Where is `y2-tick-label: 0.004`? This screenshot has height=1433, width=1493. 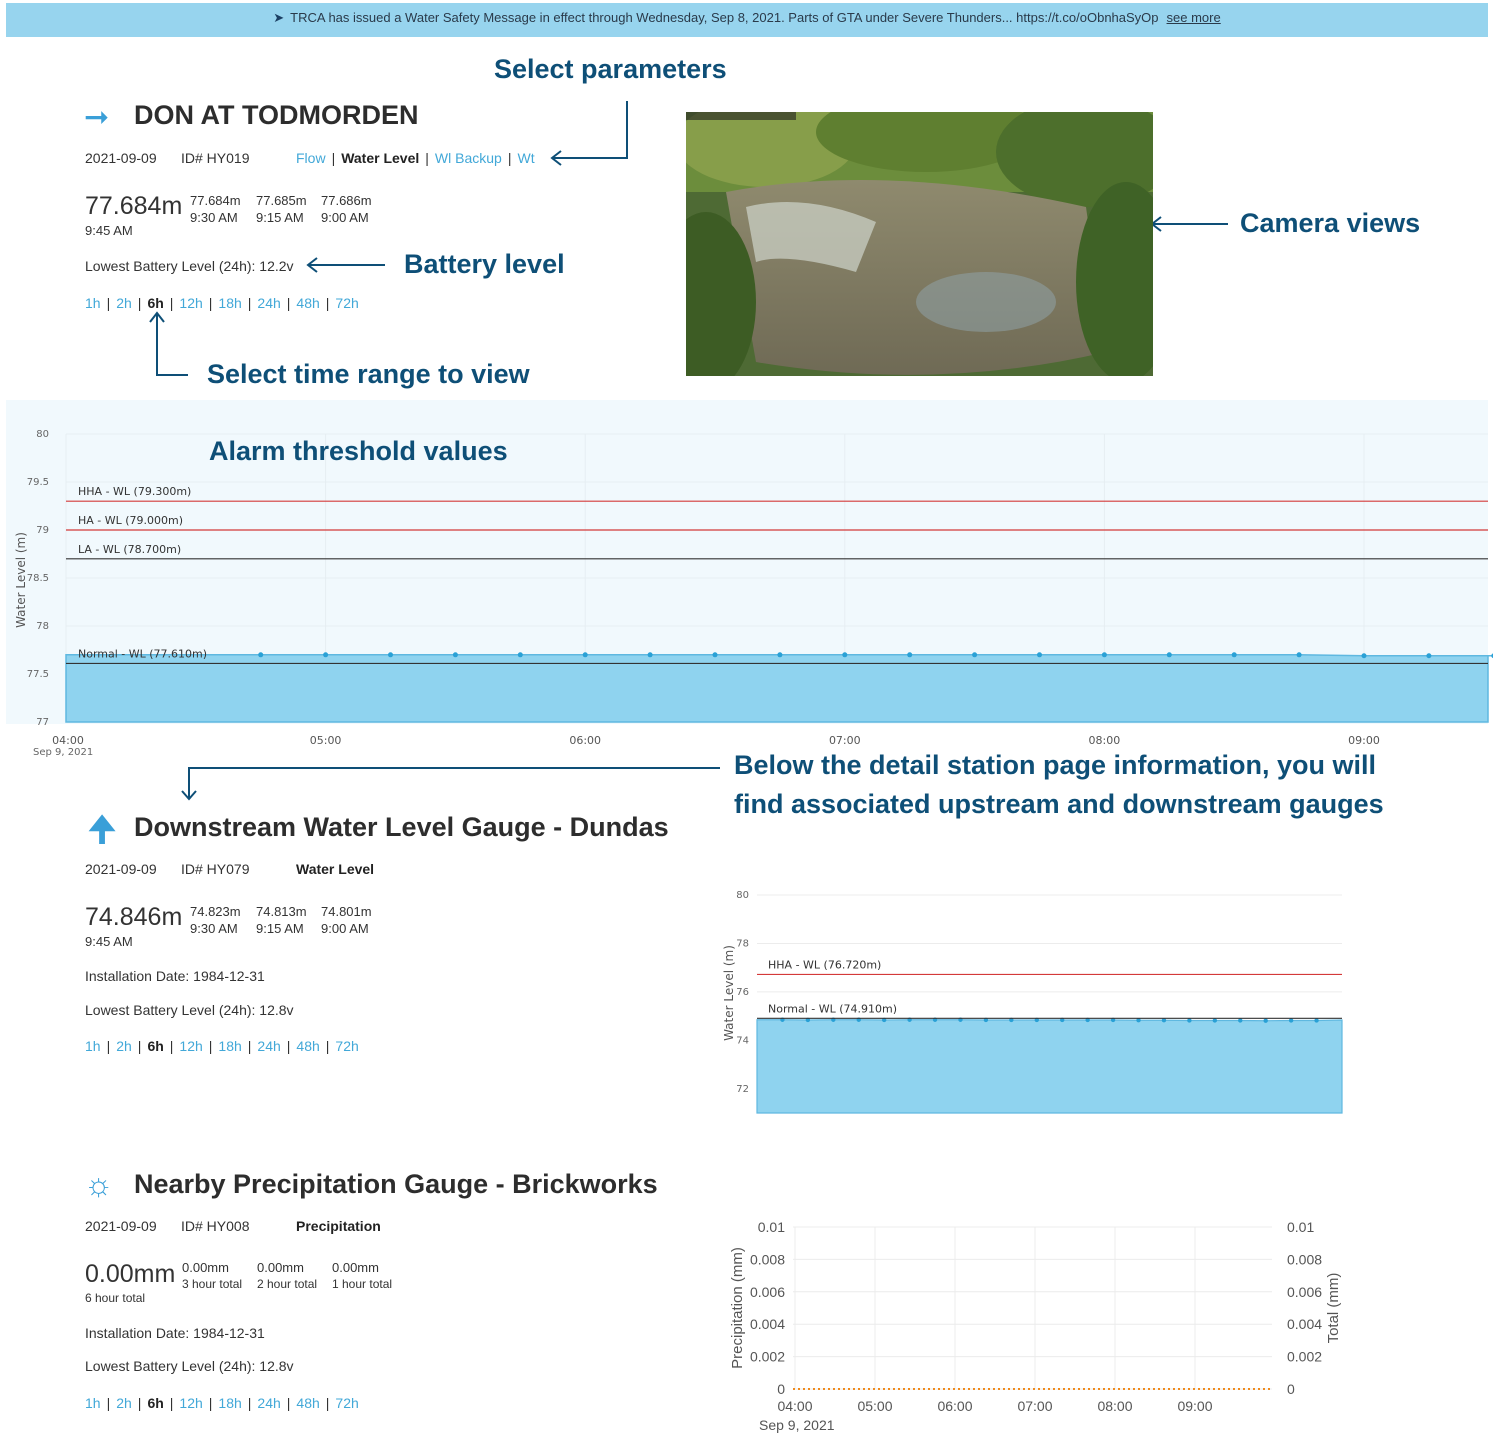 y2-tick-label: 0.004 is located at coordinates (1304, 1324).